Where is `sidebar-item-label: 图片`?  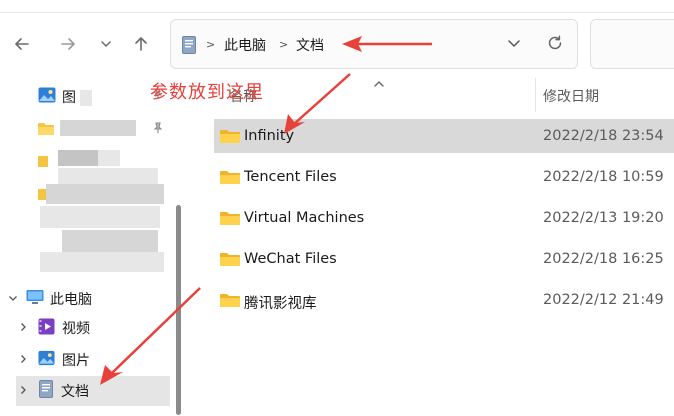 sidebar-item-label: 图片 is located at coordinates (76, 361).